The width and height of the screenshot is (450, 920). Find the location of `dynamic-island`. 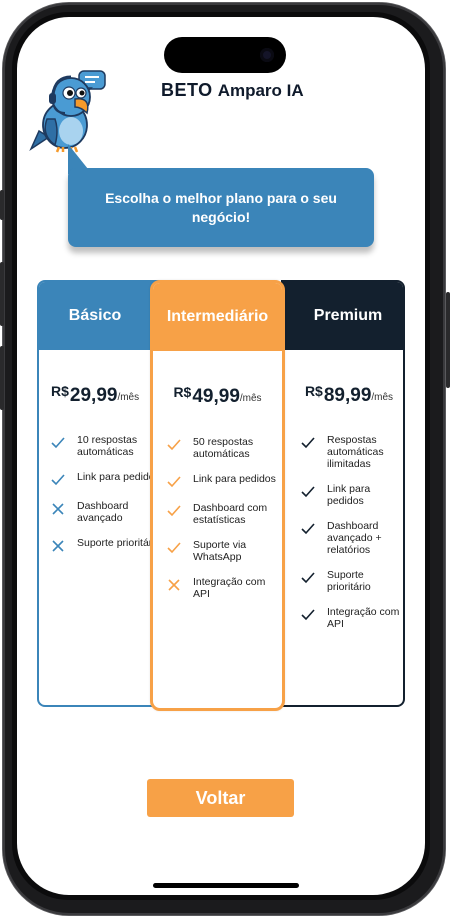

dynamic-island is located at coordinates (225, 55).